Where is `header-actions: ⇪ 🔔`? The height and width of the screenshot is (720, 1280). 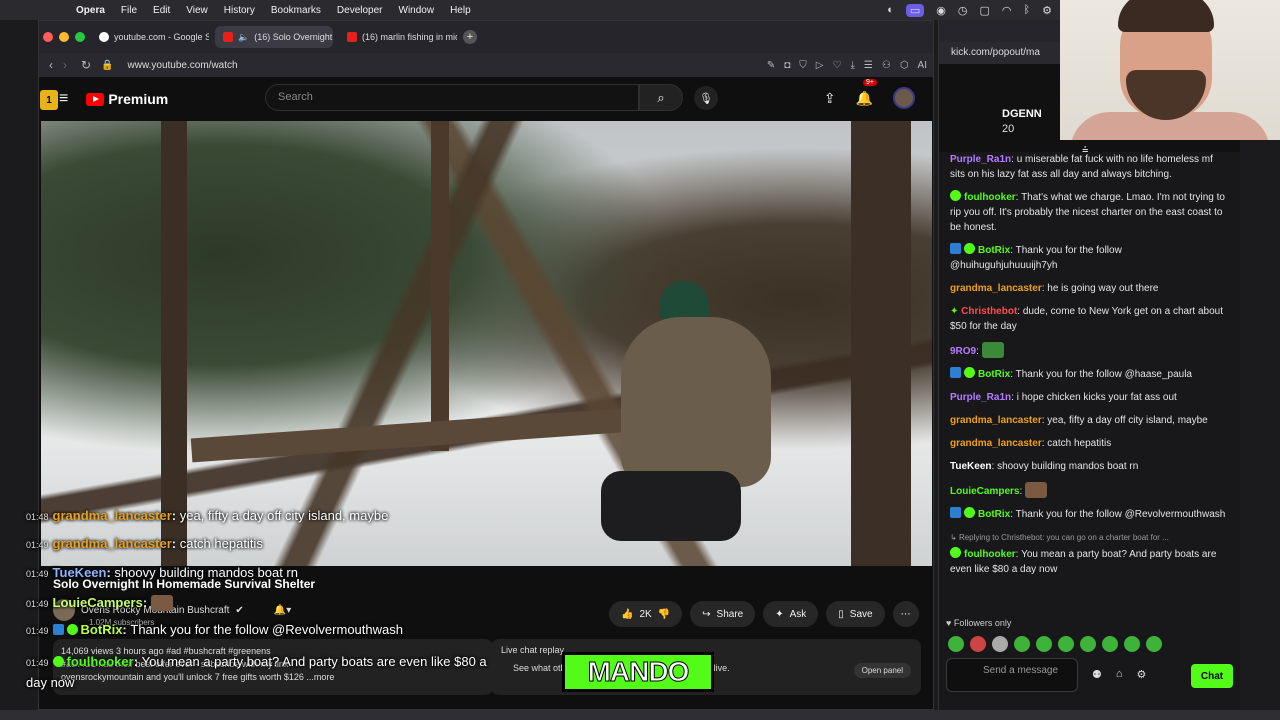 header-actions: ⇪ 🔔 is located at coordinates (869, 98).